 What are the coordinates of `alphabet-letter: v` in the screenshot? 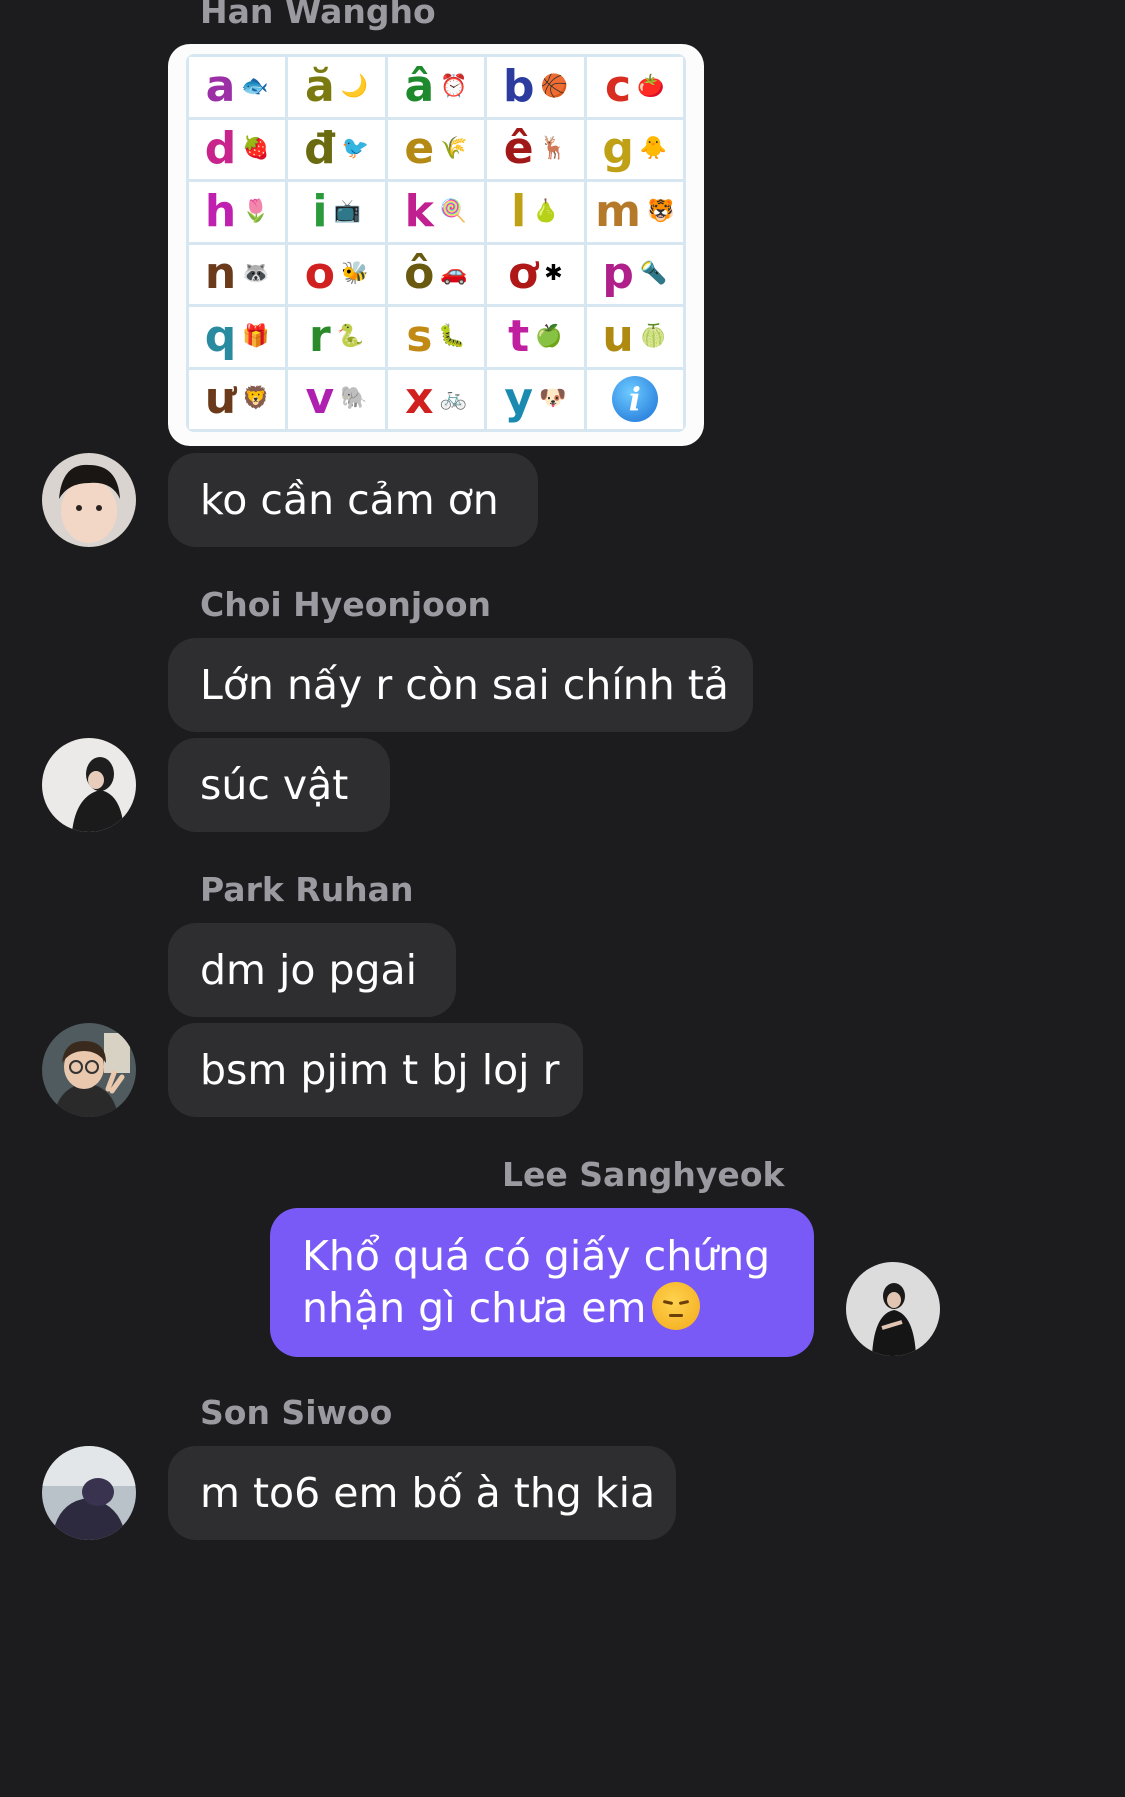 It's located at (320, 399).